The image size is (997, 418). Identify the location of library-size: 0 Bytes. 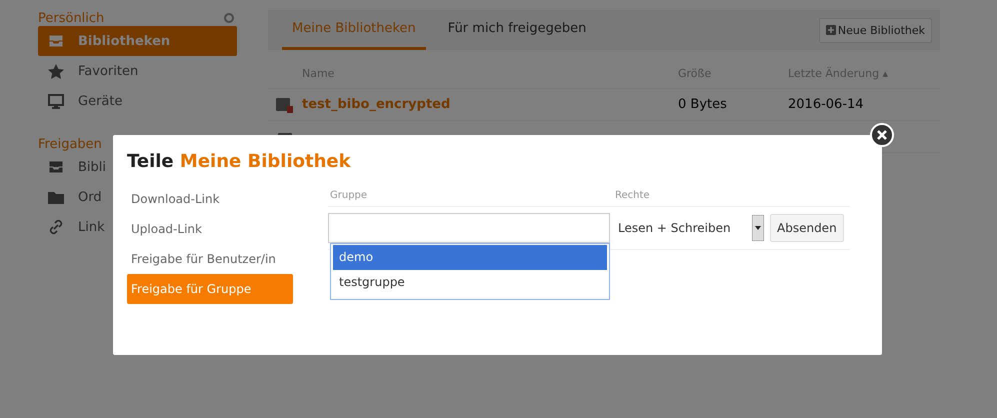
(702, 104).